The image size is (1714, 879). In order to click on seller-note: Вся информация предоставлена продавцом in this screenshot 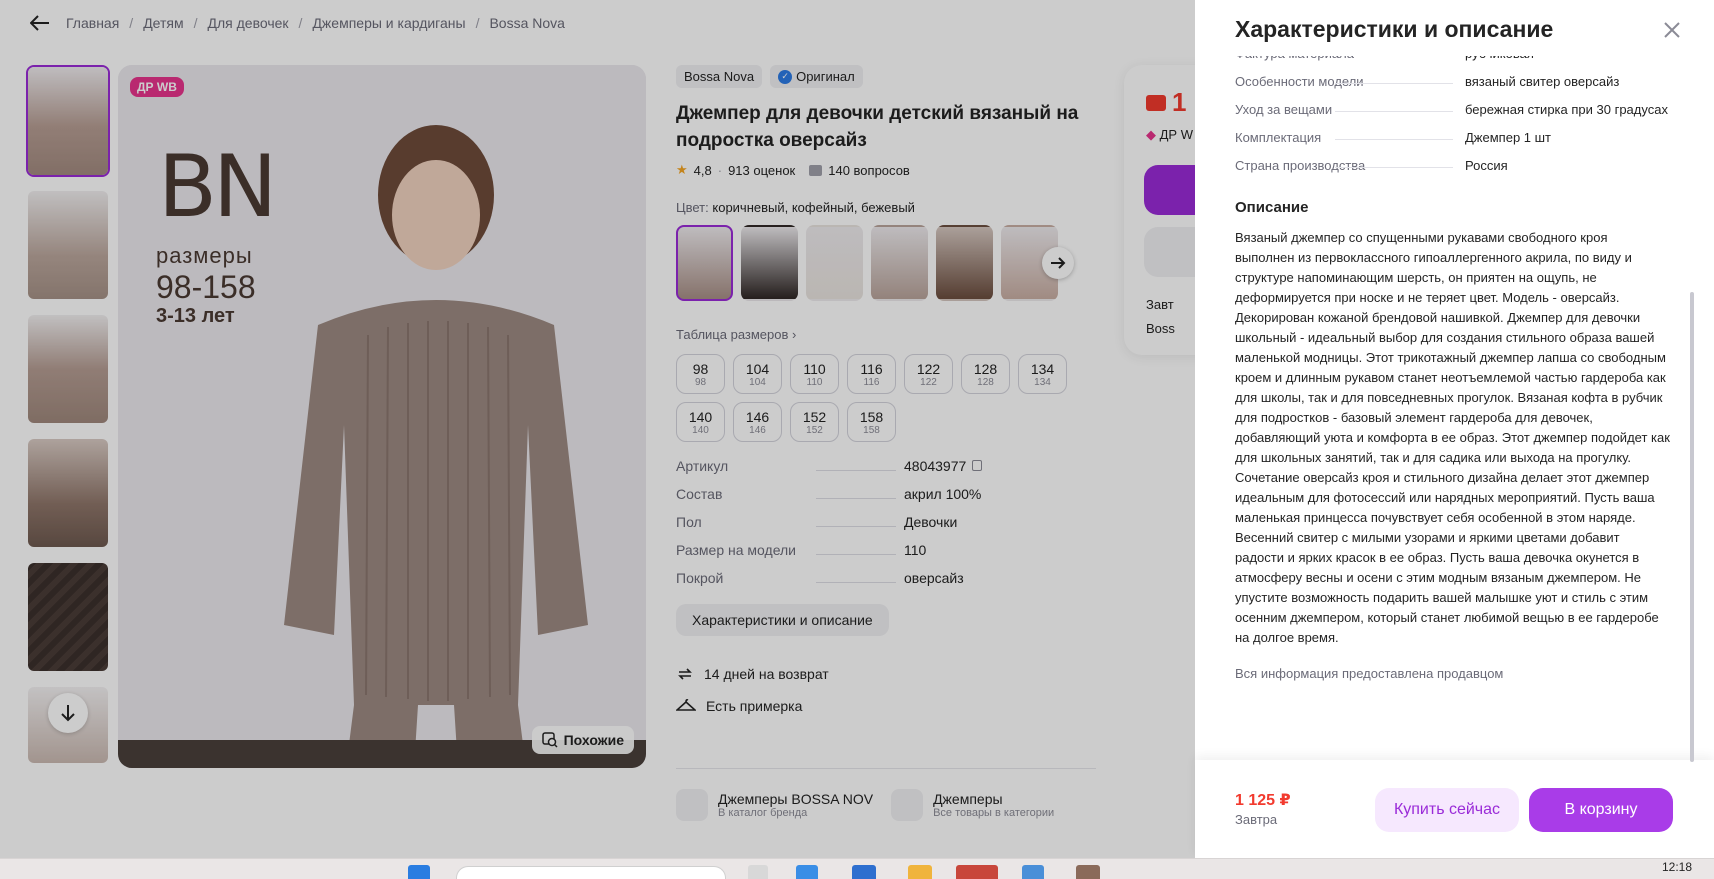, I will do `click(1369, 673)`.